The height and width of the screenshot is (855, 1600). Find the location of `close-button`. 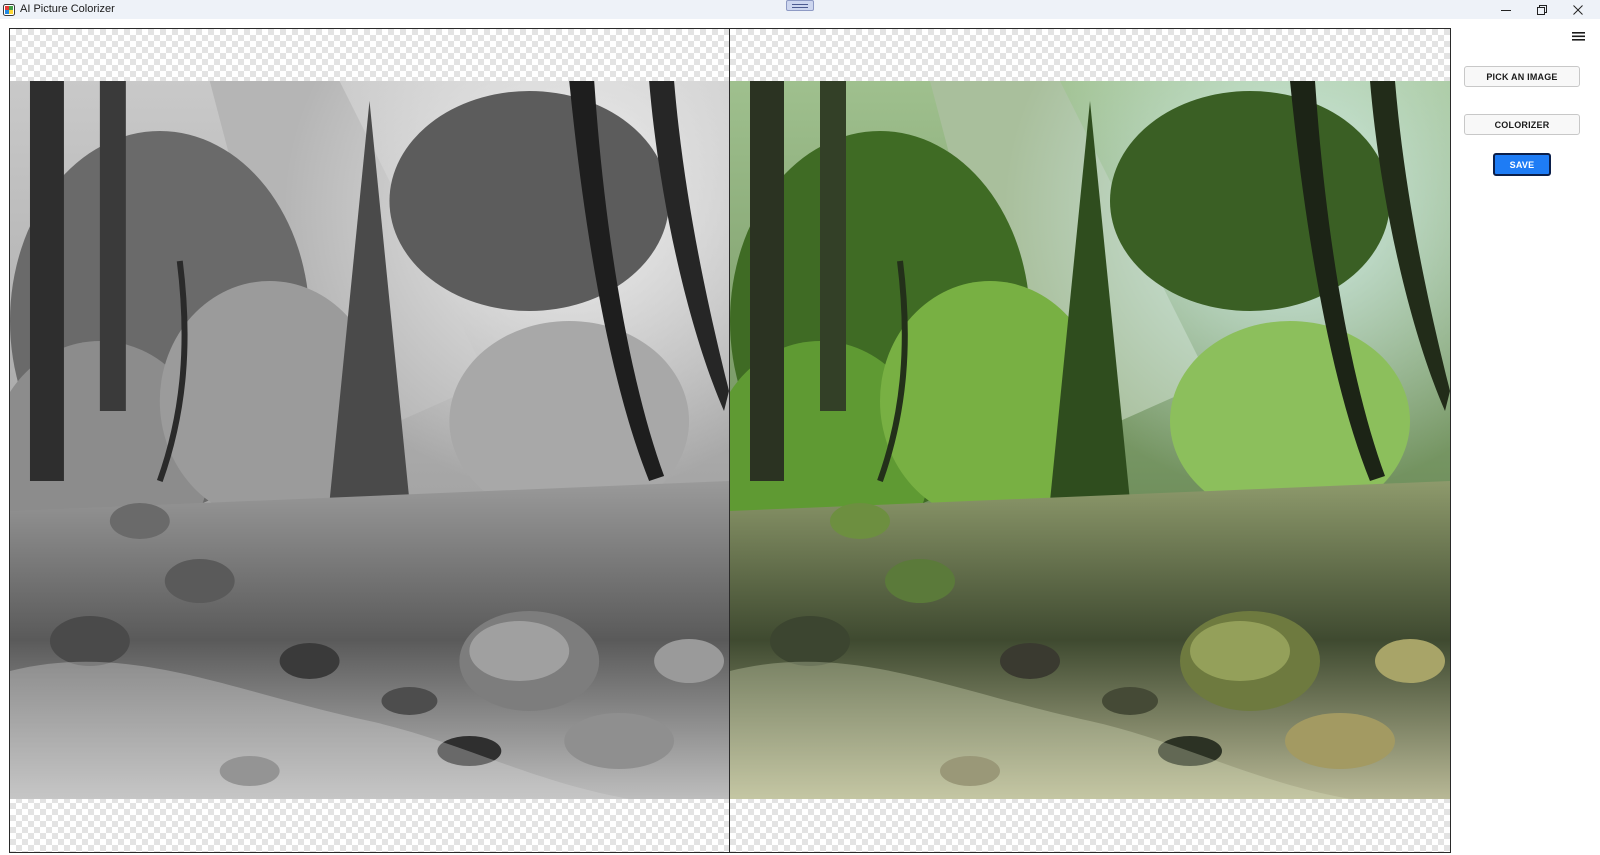

close-button is located at coordinates (1578, 9).